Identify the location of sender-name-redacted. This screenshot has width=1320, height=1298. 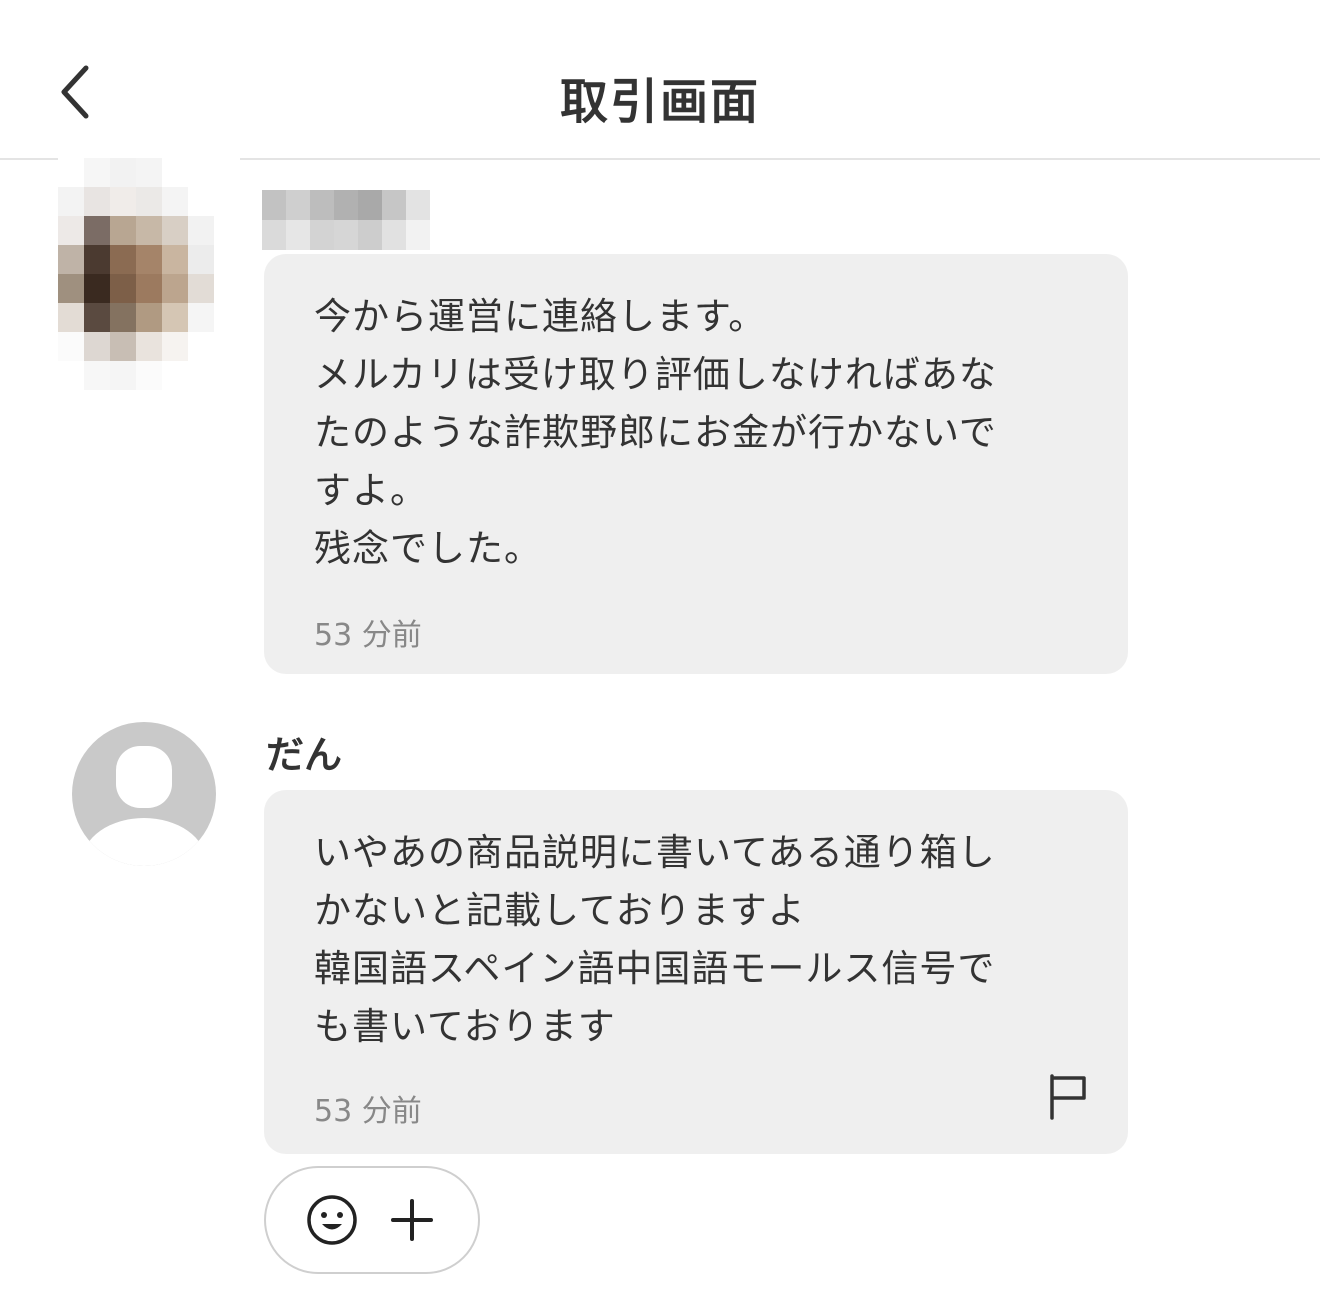
(347, 220).